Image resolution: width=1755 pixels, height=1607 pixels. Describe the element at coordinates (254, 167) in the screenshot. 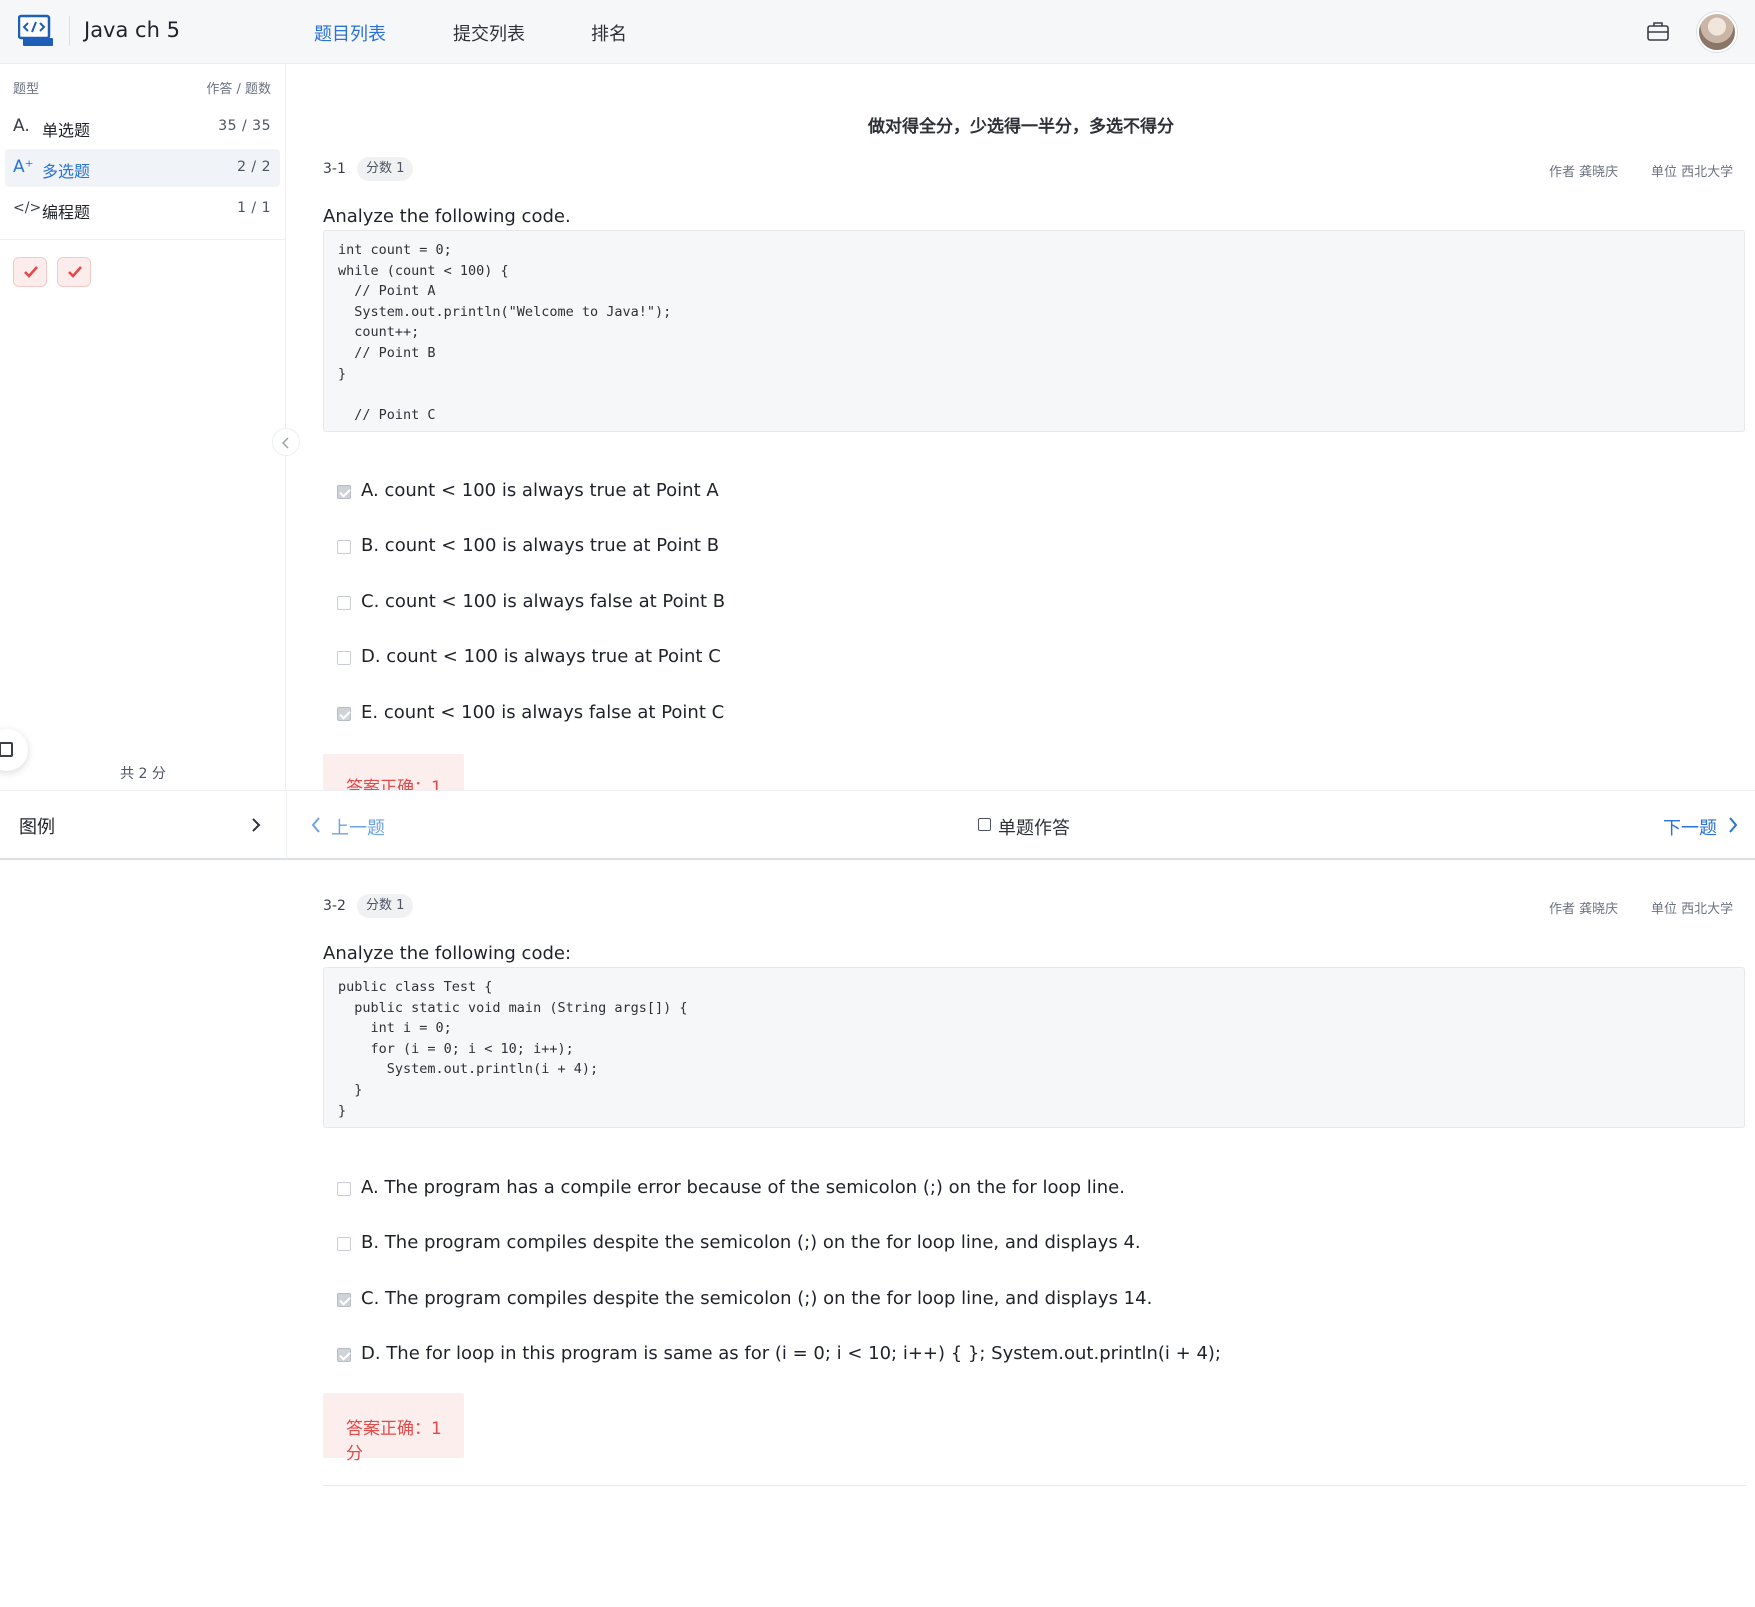

I see `sidebar-item-count: 2 / 2` at that location.